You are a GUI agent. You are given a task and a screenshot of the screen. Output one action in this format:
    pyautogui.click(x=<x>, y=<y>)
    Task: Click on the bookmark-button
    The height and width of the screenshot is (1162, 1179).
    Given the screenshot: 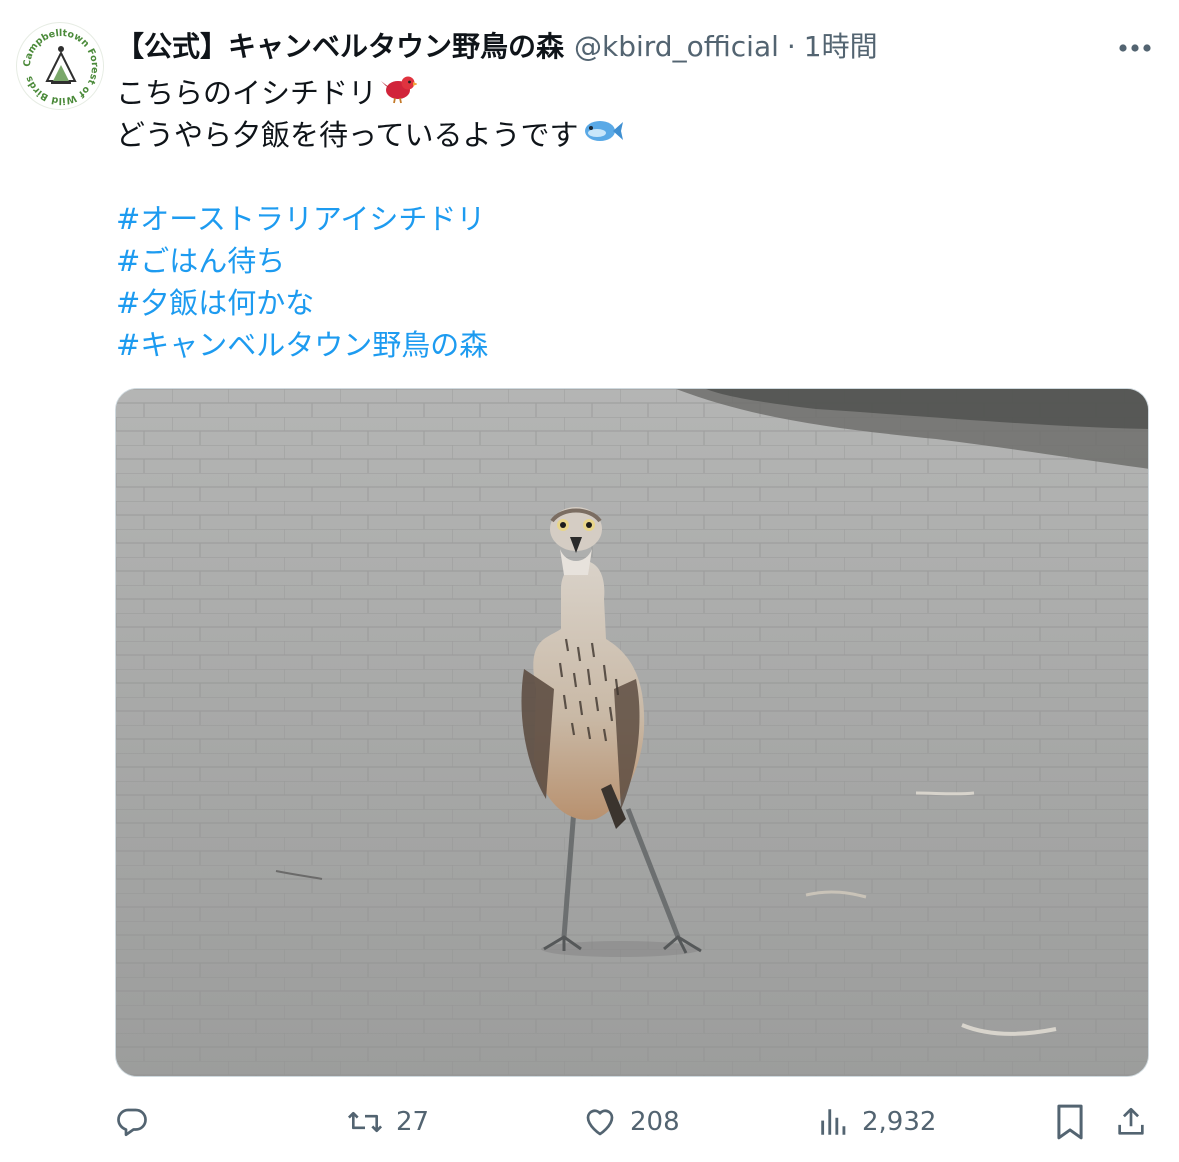 What is the action you would take?
    pyautogui.click(x=1070, y=1122)
    